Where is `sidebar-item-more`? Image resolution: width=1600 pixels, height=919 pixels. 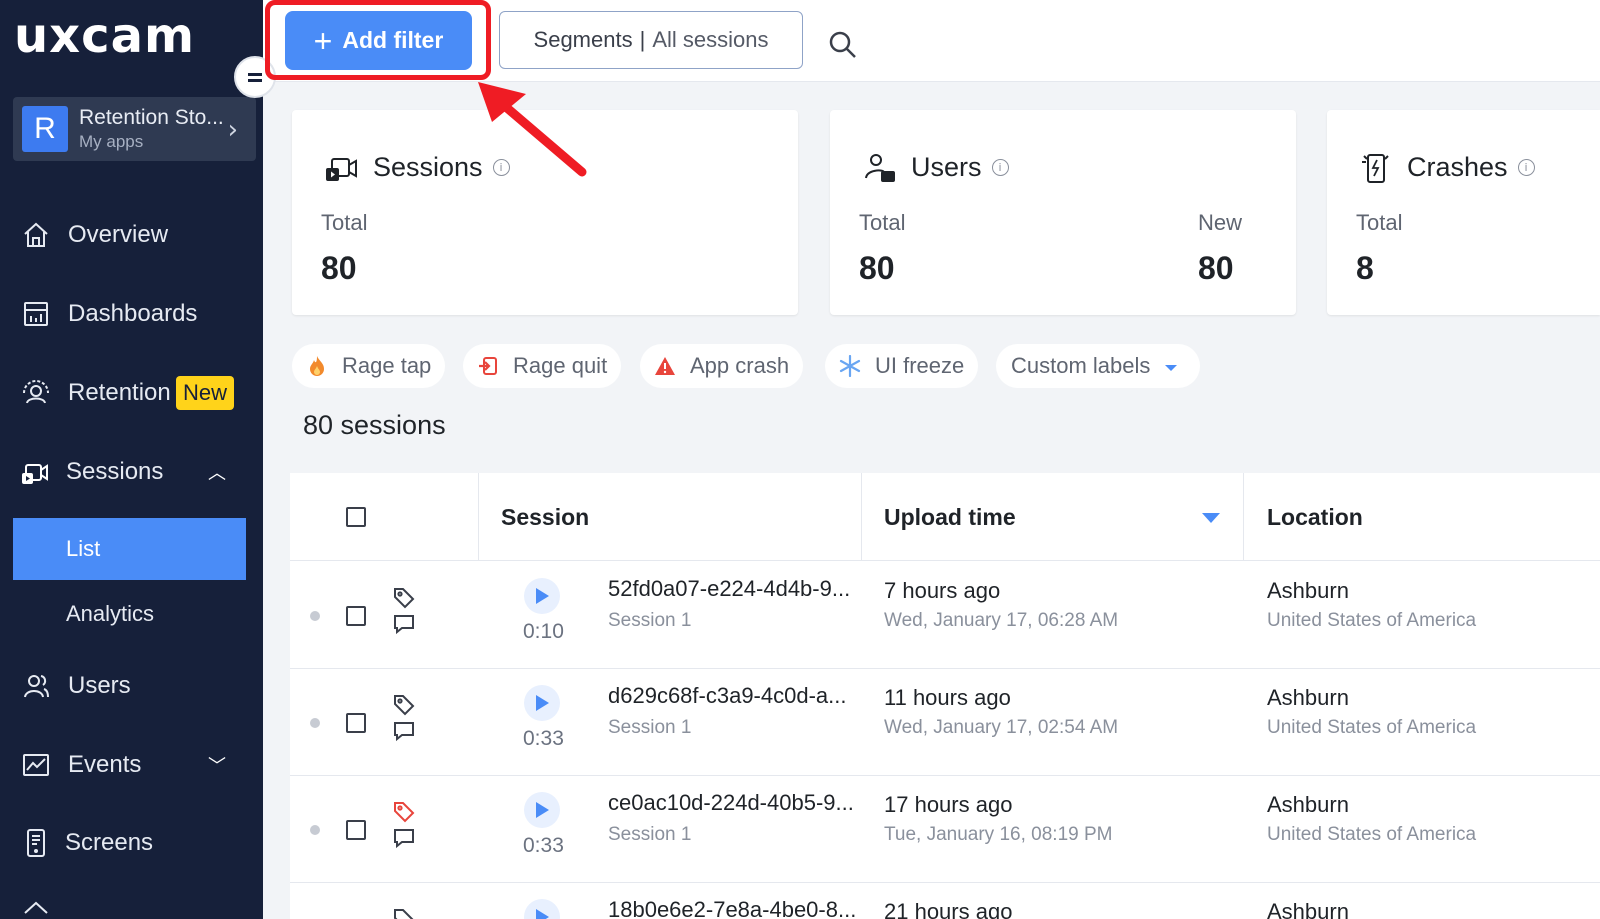
sidebar-item-more is located at coordinates (131, 907).